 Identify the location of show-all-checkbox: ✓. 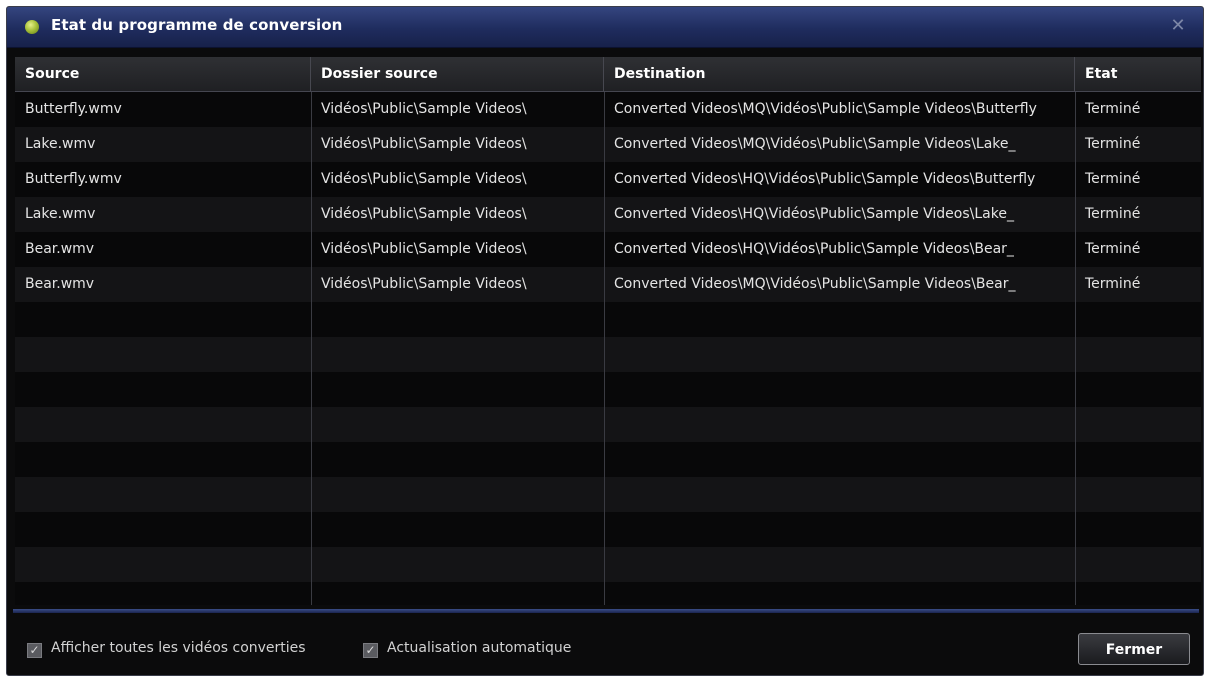
(34, 650).